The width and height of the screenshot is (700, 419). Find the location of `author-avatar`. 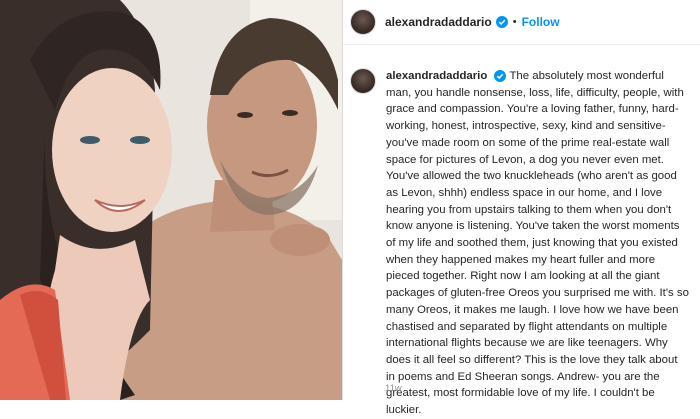

author-avatar is located at coordinates (363, 22).